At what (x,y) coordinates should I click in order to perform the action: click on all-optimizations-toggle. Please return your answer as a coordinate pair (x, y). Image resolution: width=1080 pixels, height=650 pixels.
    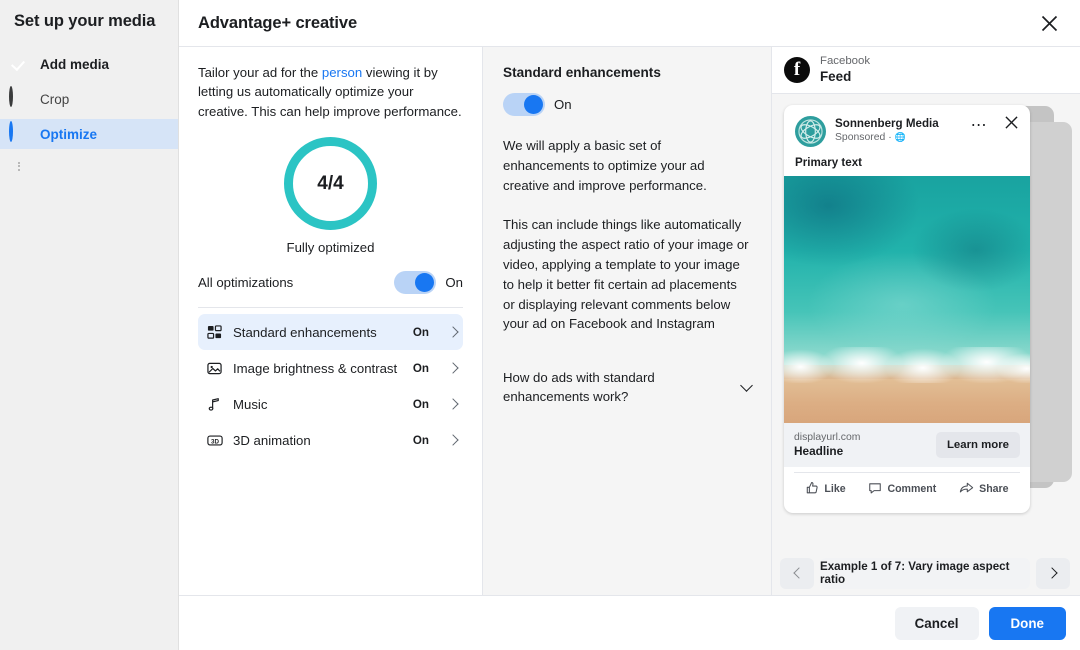
    Looking at the image, I should click on (415, 283).